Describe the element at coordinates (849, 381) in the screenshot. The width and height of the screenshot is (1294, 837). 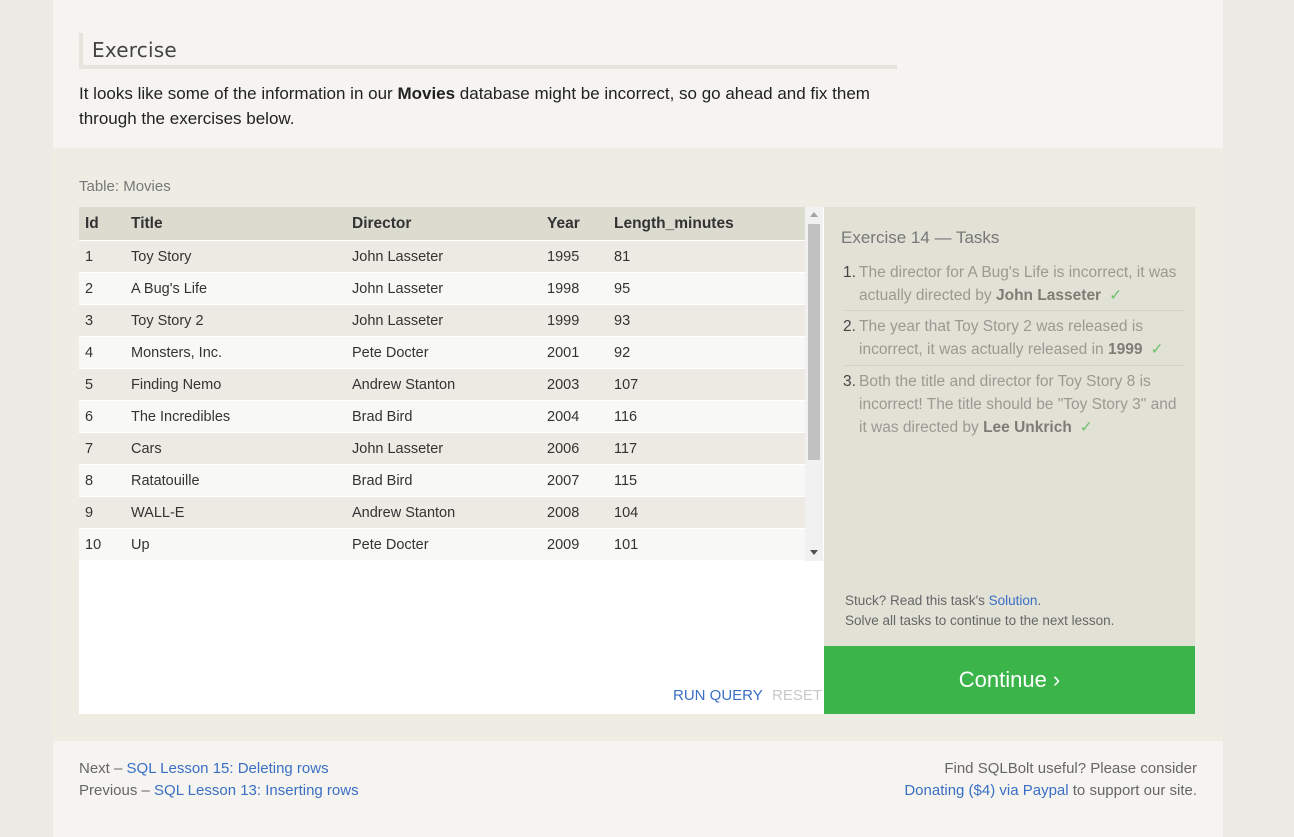
I see `task-number: 3.` at that location.